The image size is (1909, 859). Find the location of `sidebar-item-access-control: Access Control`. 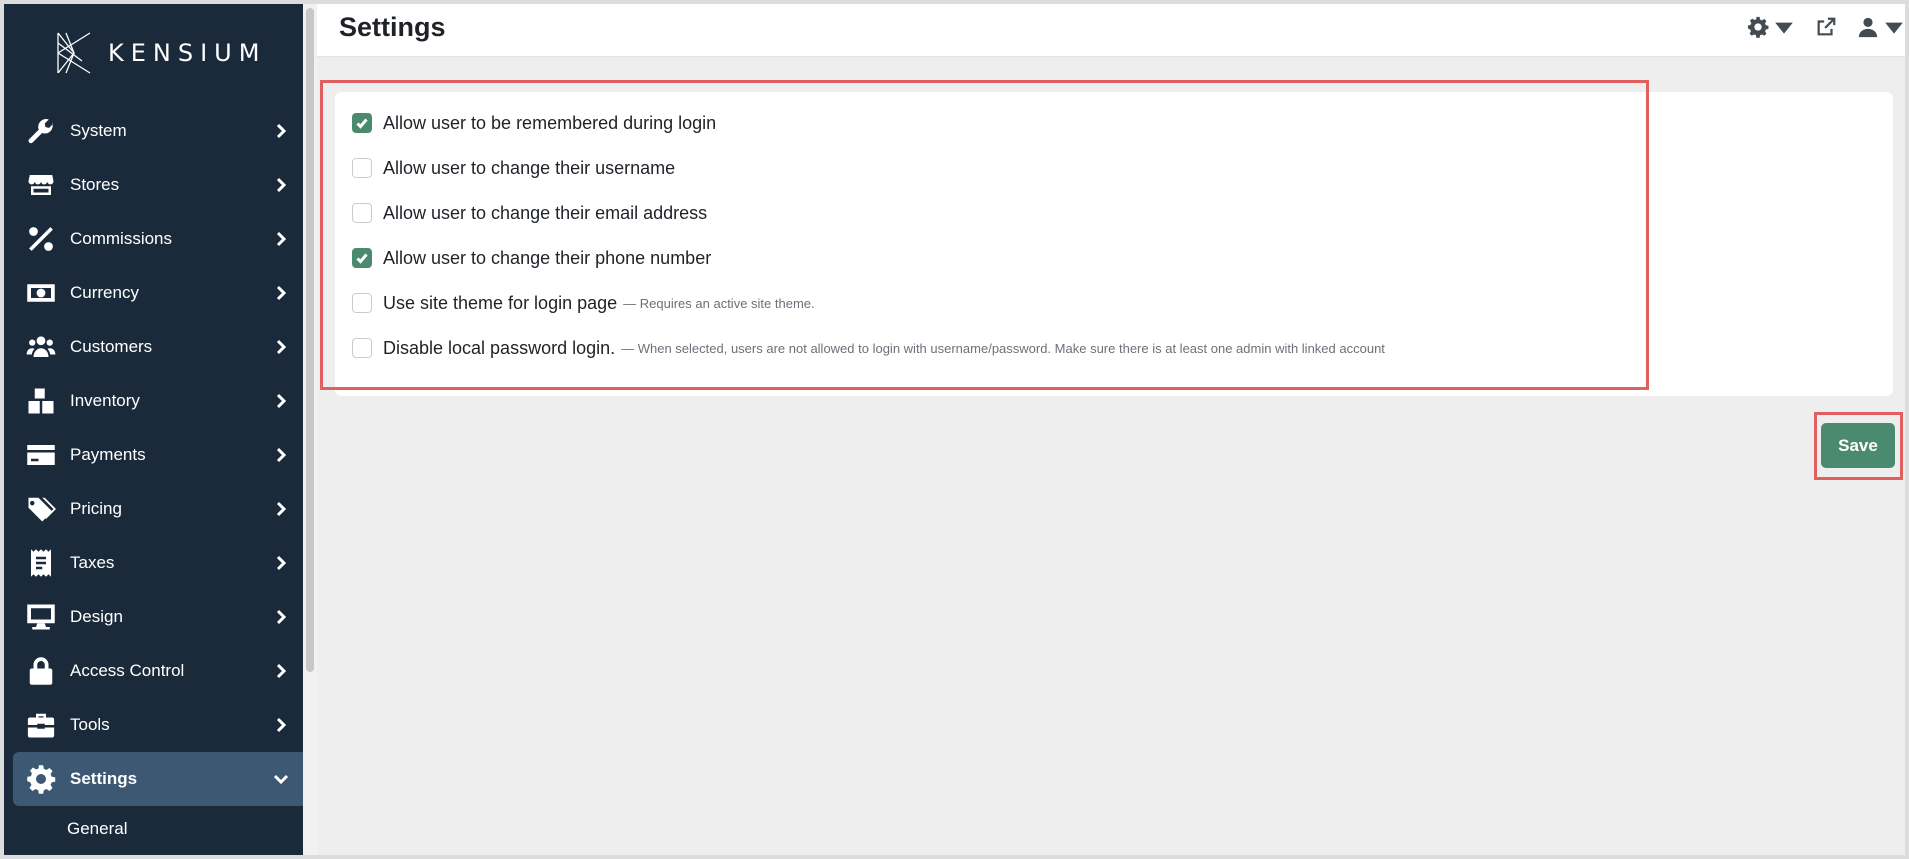

sidebar-item-access-control: Access Control is located at coordinates (153, 671).